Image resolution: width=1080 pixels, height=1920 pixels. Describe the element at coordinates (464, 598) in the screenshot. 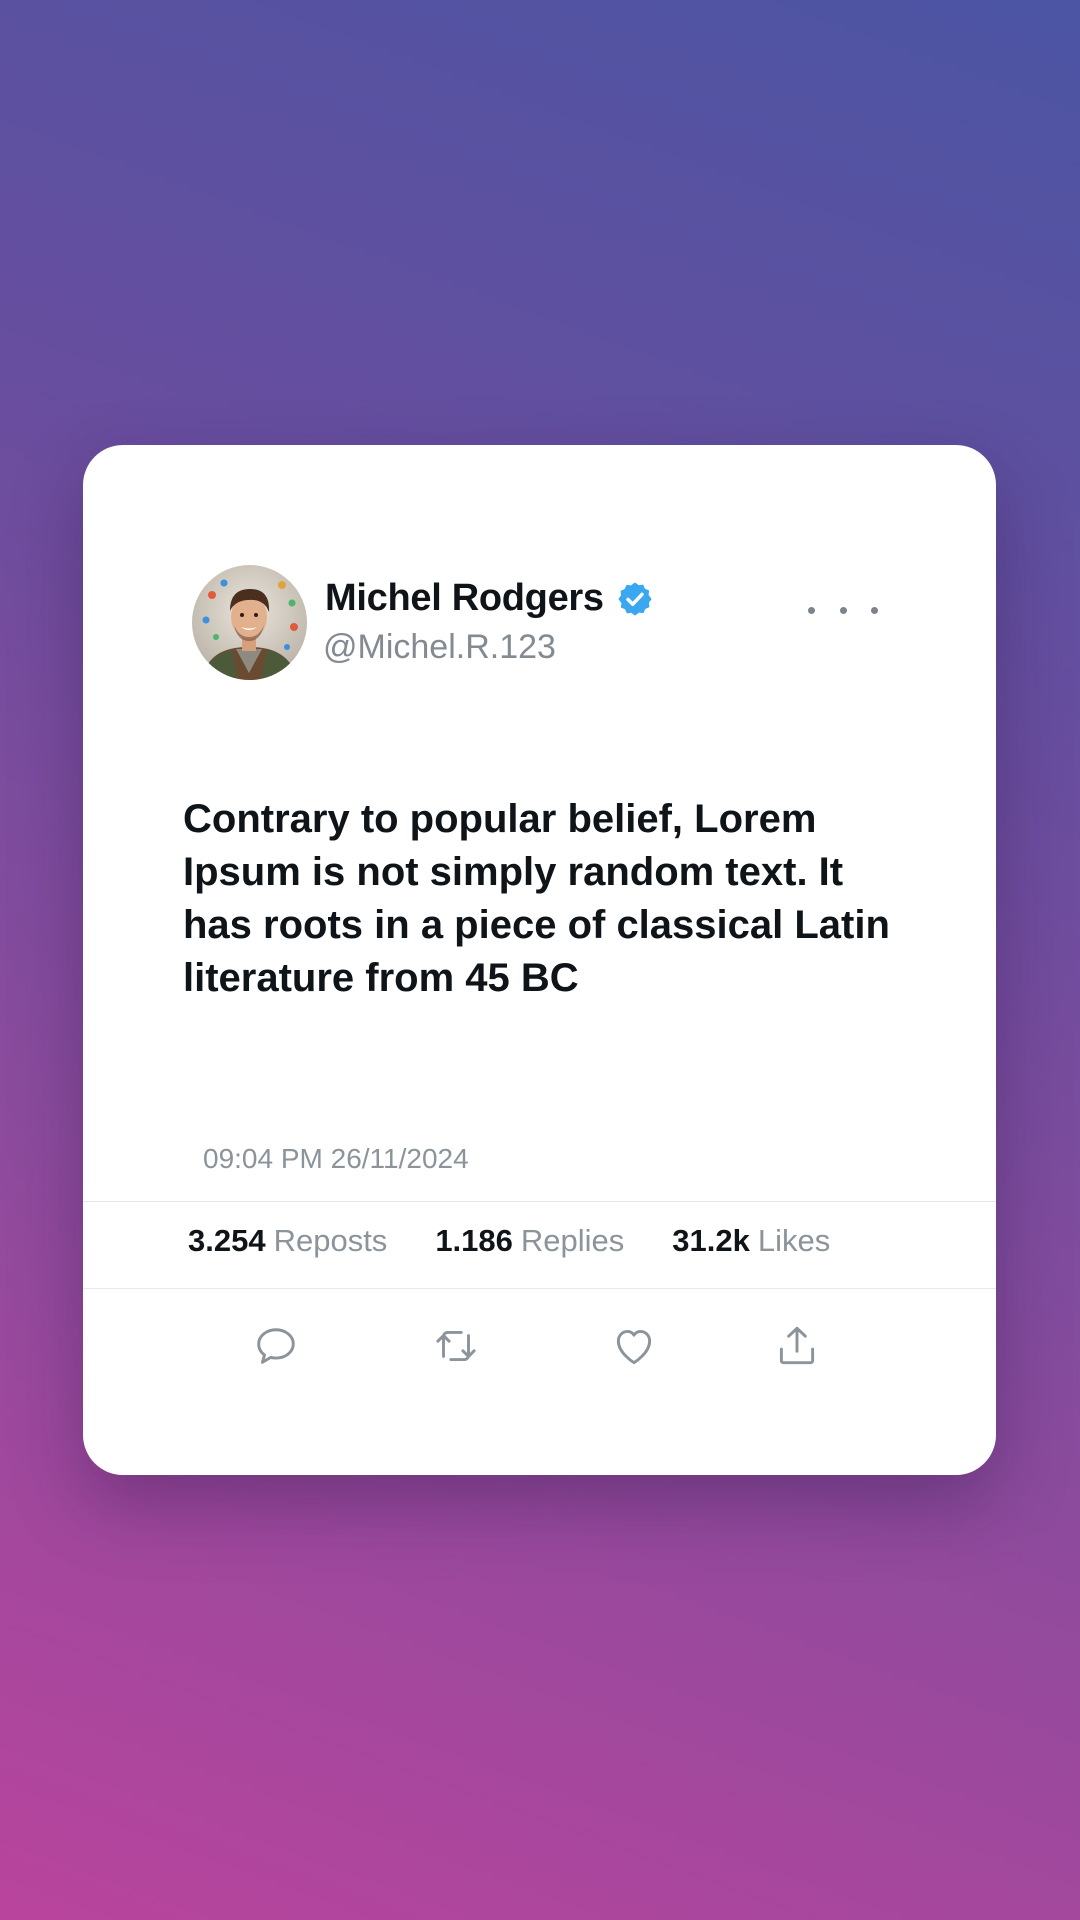

I see `author-name: Michel Rodgers` at that location.